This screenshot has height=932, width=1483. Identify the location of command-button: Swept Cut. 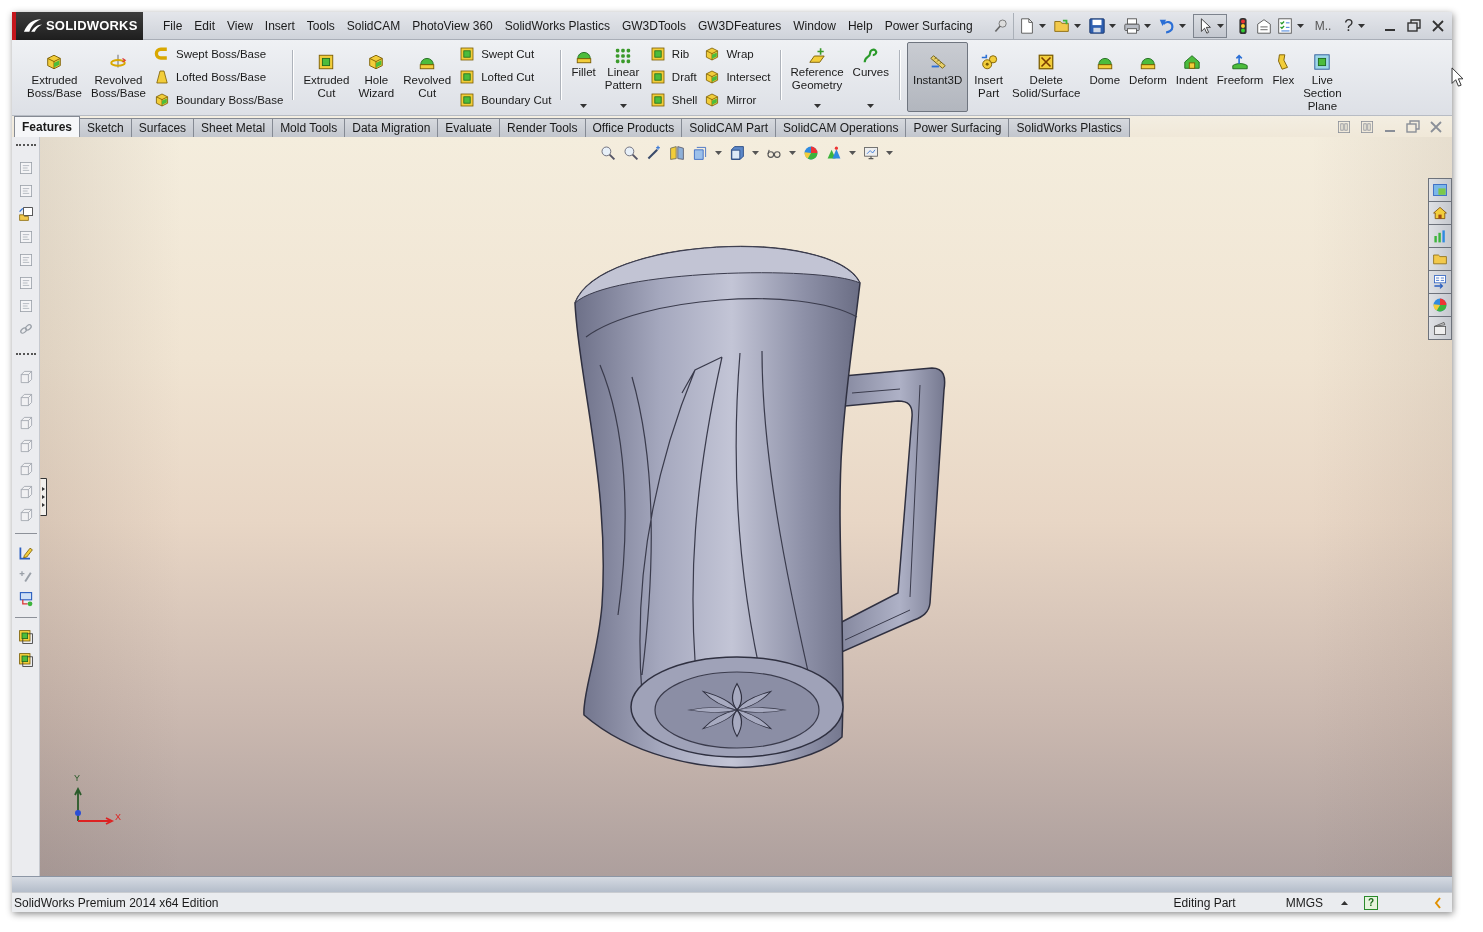
(505, 54).